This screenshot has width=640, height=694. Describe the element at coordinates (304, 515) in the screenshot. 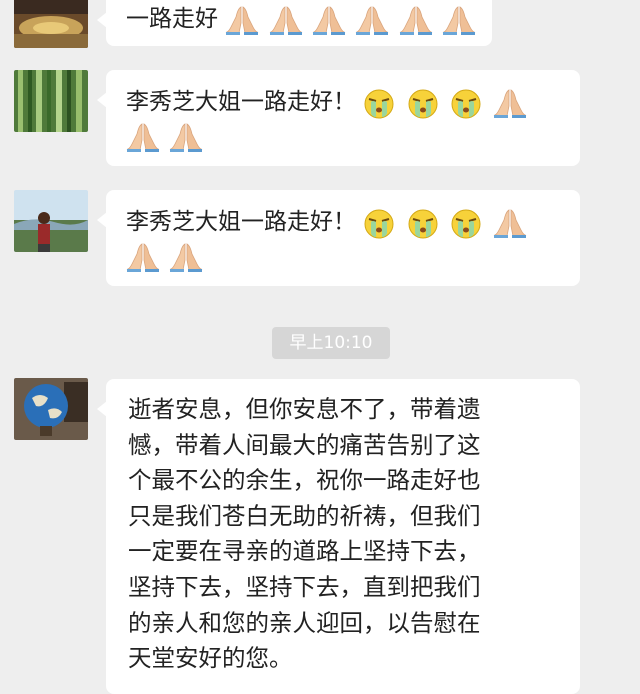

I see `message-text-line: 只是我们苍白无助的祈祷，但我们` at that location.